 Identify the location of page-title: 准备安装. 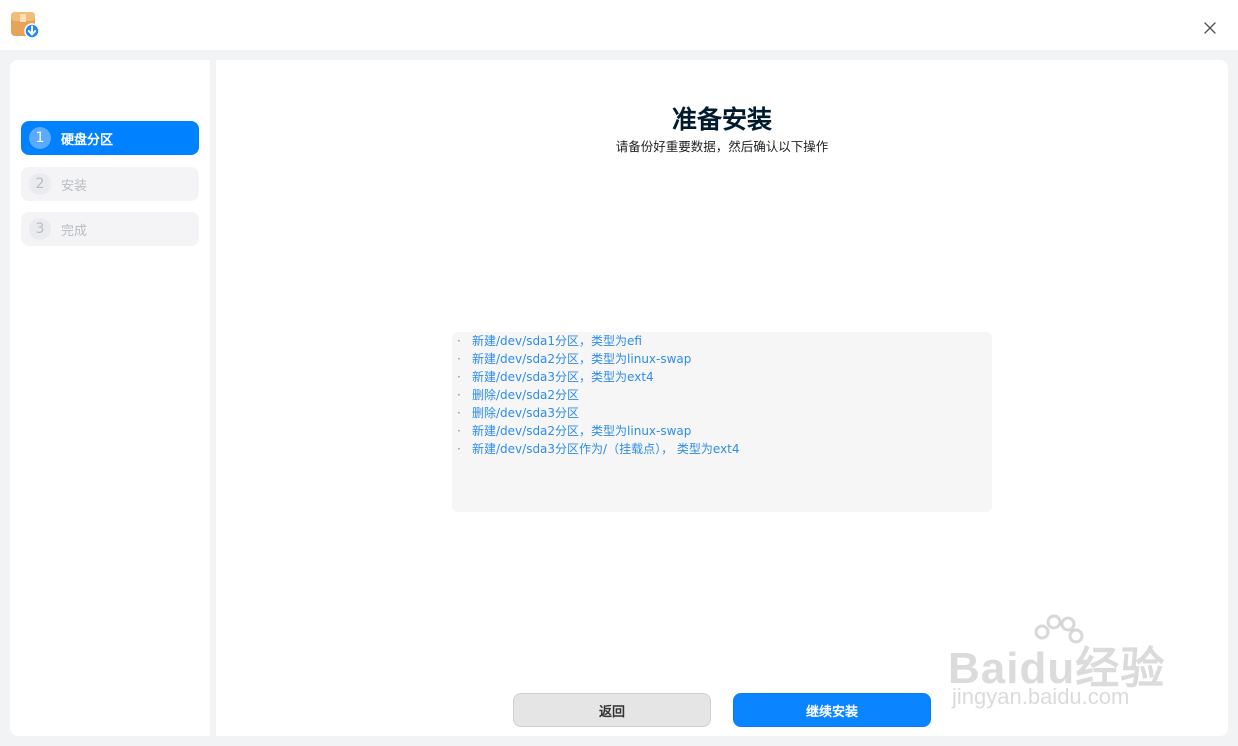
(721, 119).